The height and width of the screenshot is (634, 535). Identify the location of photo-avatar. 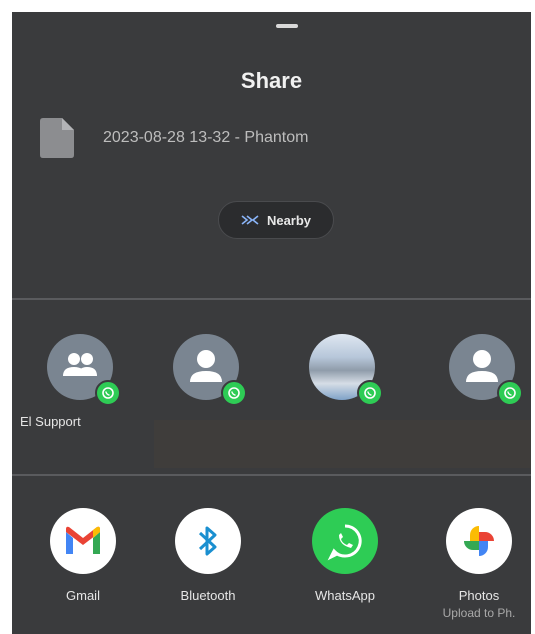
(346, 370).